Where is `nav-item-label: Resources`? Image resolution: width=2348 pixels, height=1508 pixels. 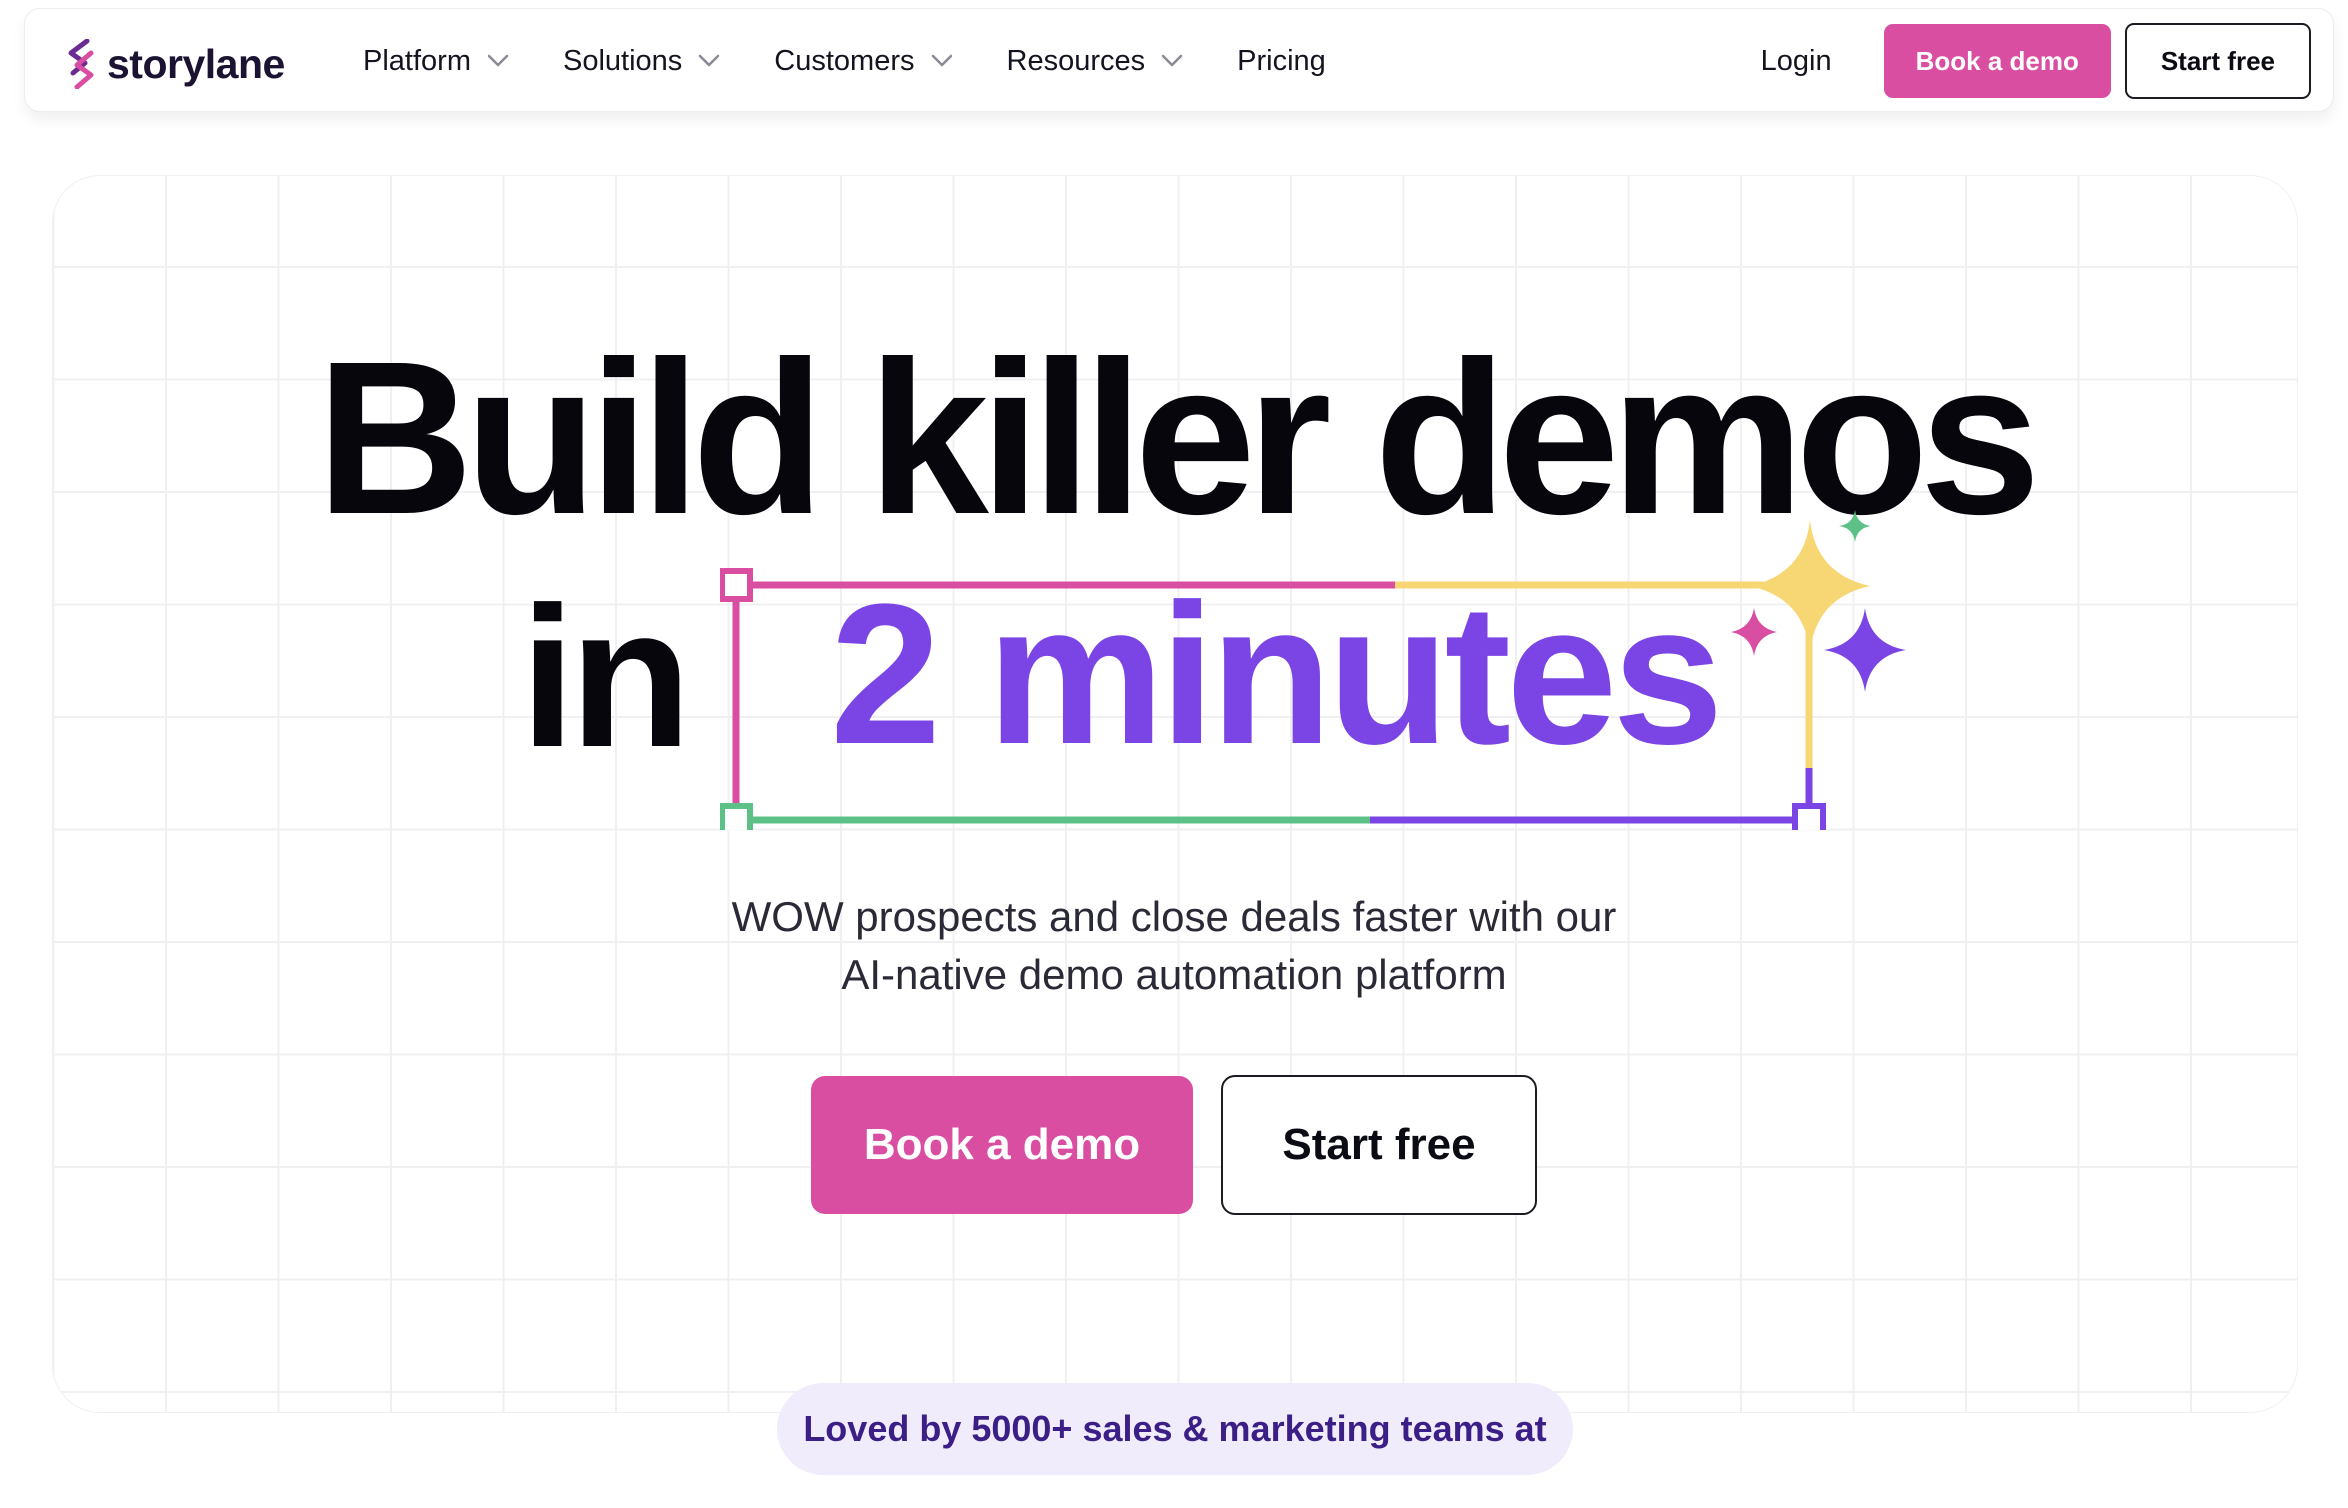
nav-item-label: Resources is located at coordinates (1076, 60).